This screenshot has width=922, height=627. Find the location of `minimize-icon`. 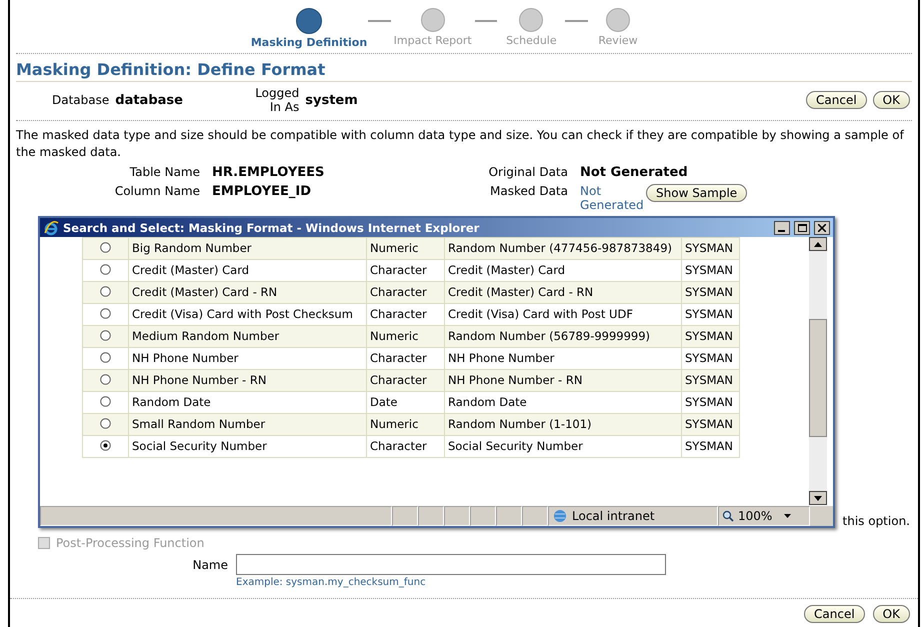

minimize-icon is located at coordinates (782, 227).